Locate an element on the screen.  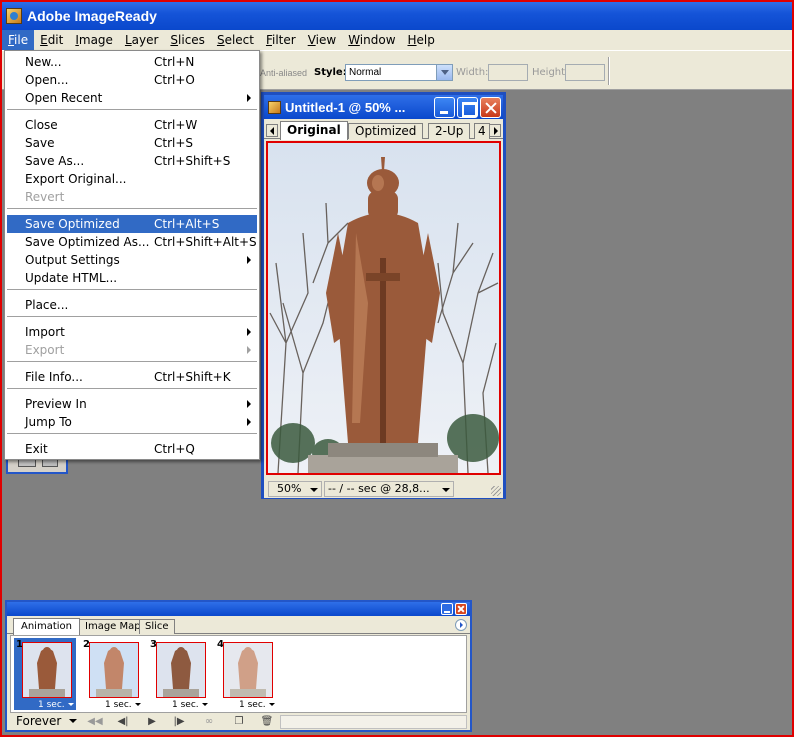
menu-item-new: New... Ctrl+N is located at coordinates (132, 62).